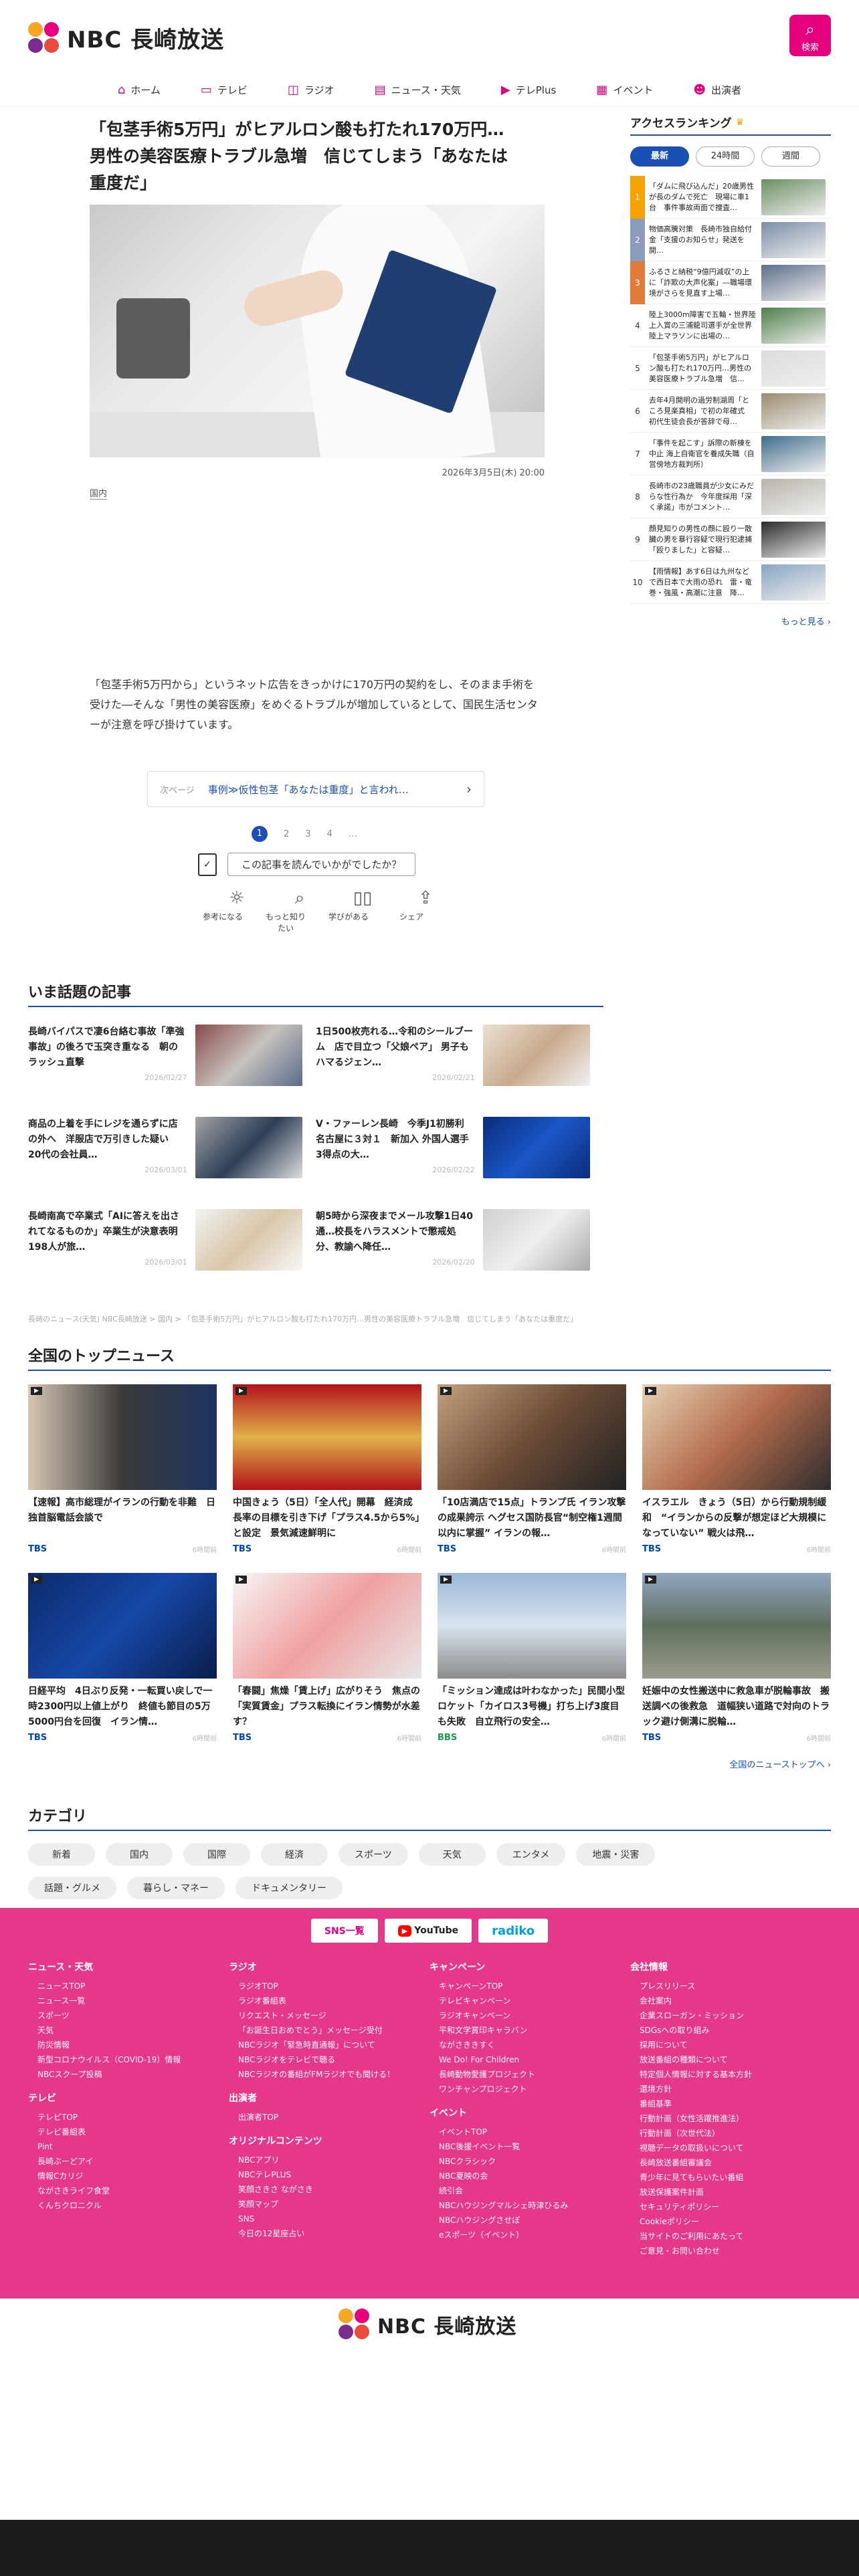 Image resolution: width=859 pixels, height=2576 pixels. Describe the element at coordinates (730, 621) in the screenshot. I see `ranking-more-link: もっと見る ›` at that location.